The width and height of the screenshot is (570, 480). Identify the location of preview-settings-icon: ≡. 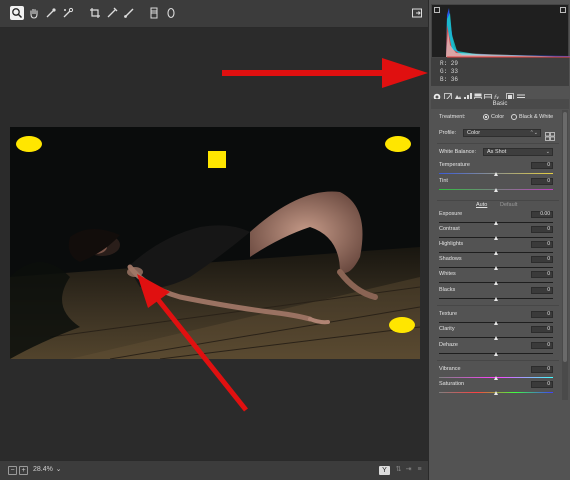
(419, 470).